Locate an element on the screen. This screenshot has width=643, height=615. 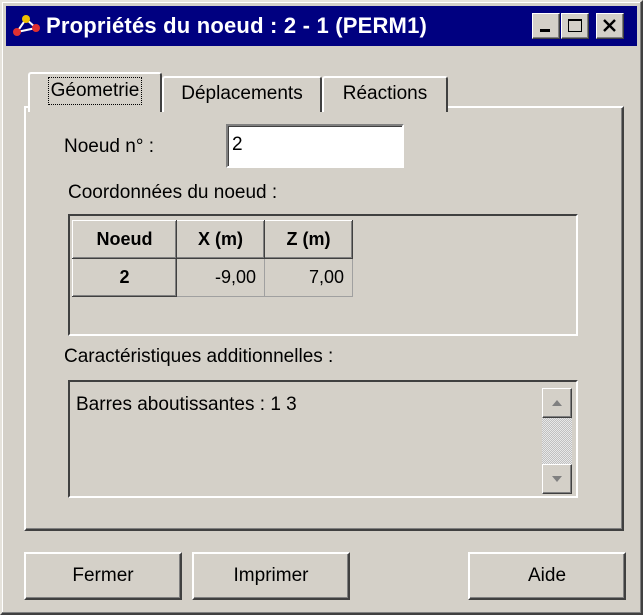
title-bar: Propriétés du noeud : 2 - 1 (PERM1) is located at coordinates (321, 26).